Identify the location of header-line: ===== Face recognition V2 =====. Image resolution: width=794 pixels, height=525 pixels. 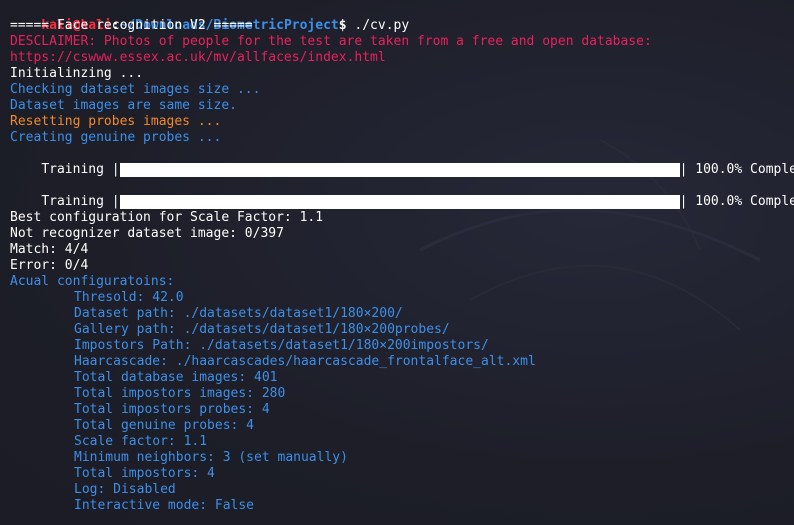
(131, 25).